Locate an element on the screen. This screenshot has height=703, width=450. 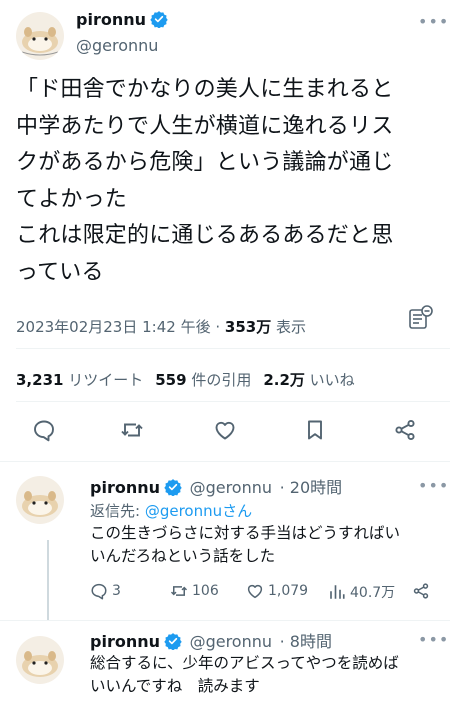
reply-text: 総合するに、少年のアビスってやつを読めば いいんですね 読みます is located at coordinates (265, 675).